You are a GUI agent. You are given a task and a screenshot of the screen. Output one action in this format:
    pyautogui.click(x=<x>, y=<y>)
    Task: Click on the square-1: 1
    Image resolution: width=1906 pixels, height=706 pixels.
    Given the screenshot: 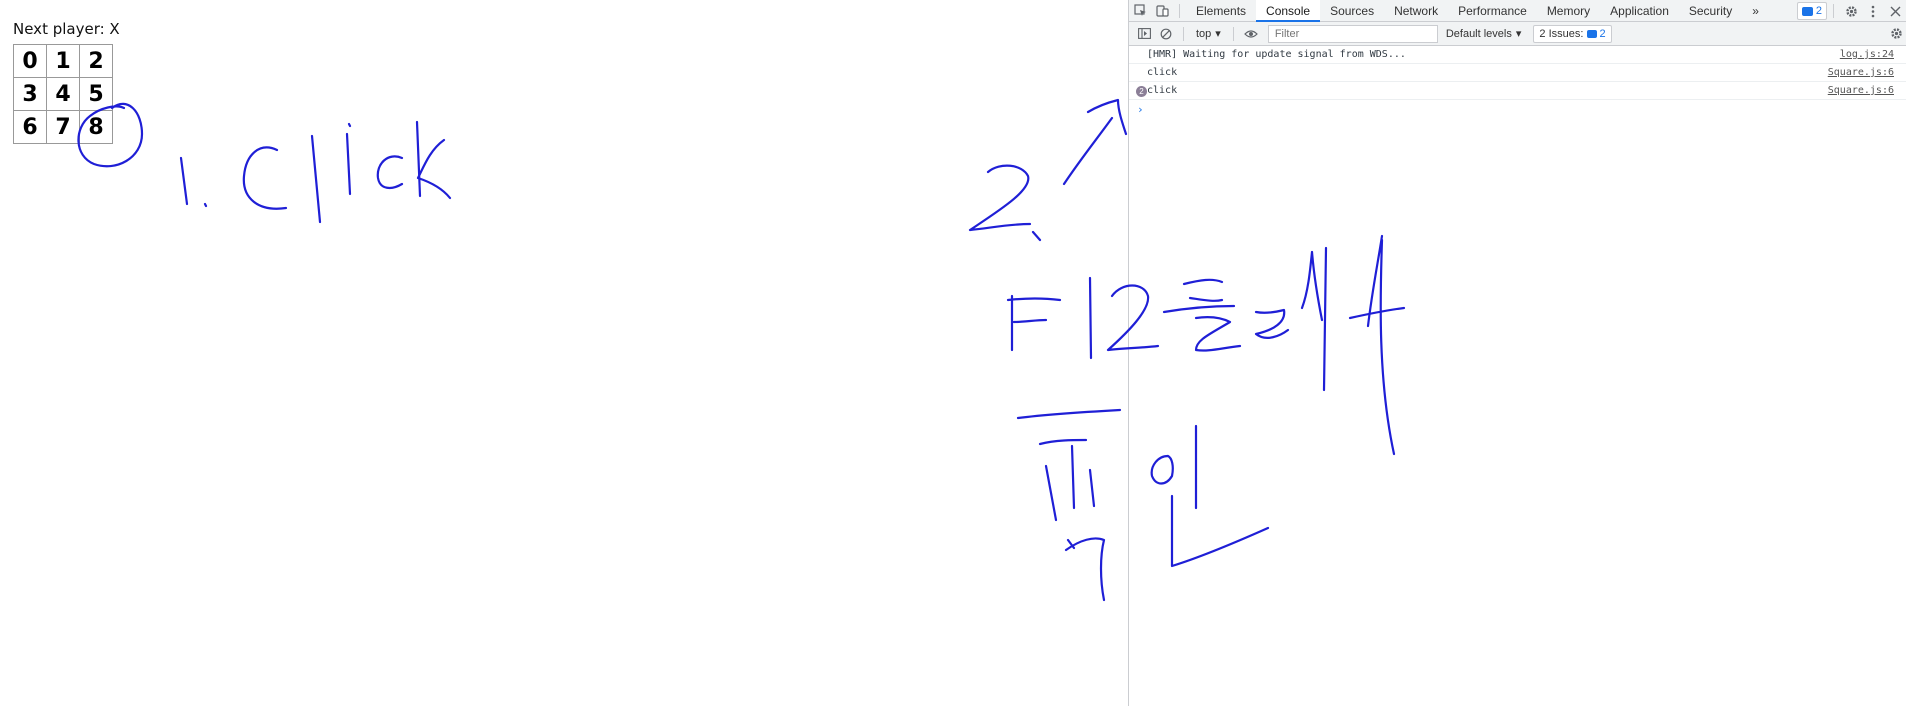 What is the action you would take?
    pyautogui.click(x=63, y=61)
    